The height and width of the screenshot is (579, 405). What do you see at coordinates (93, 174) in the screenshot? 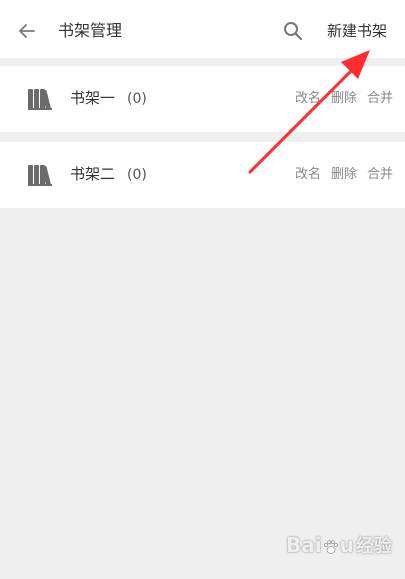
I see `shelf-name: 书架二` at bounding box center [93, 174].